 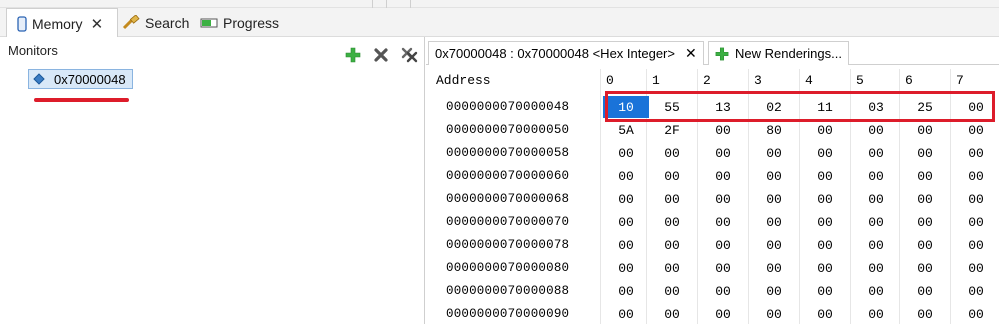 I want to click on column-header: 4, so click(x=809, y=80).